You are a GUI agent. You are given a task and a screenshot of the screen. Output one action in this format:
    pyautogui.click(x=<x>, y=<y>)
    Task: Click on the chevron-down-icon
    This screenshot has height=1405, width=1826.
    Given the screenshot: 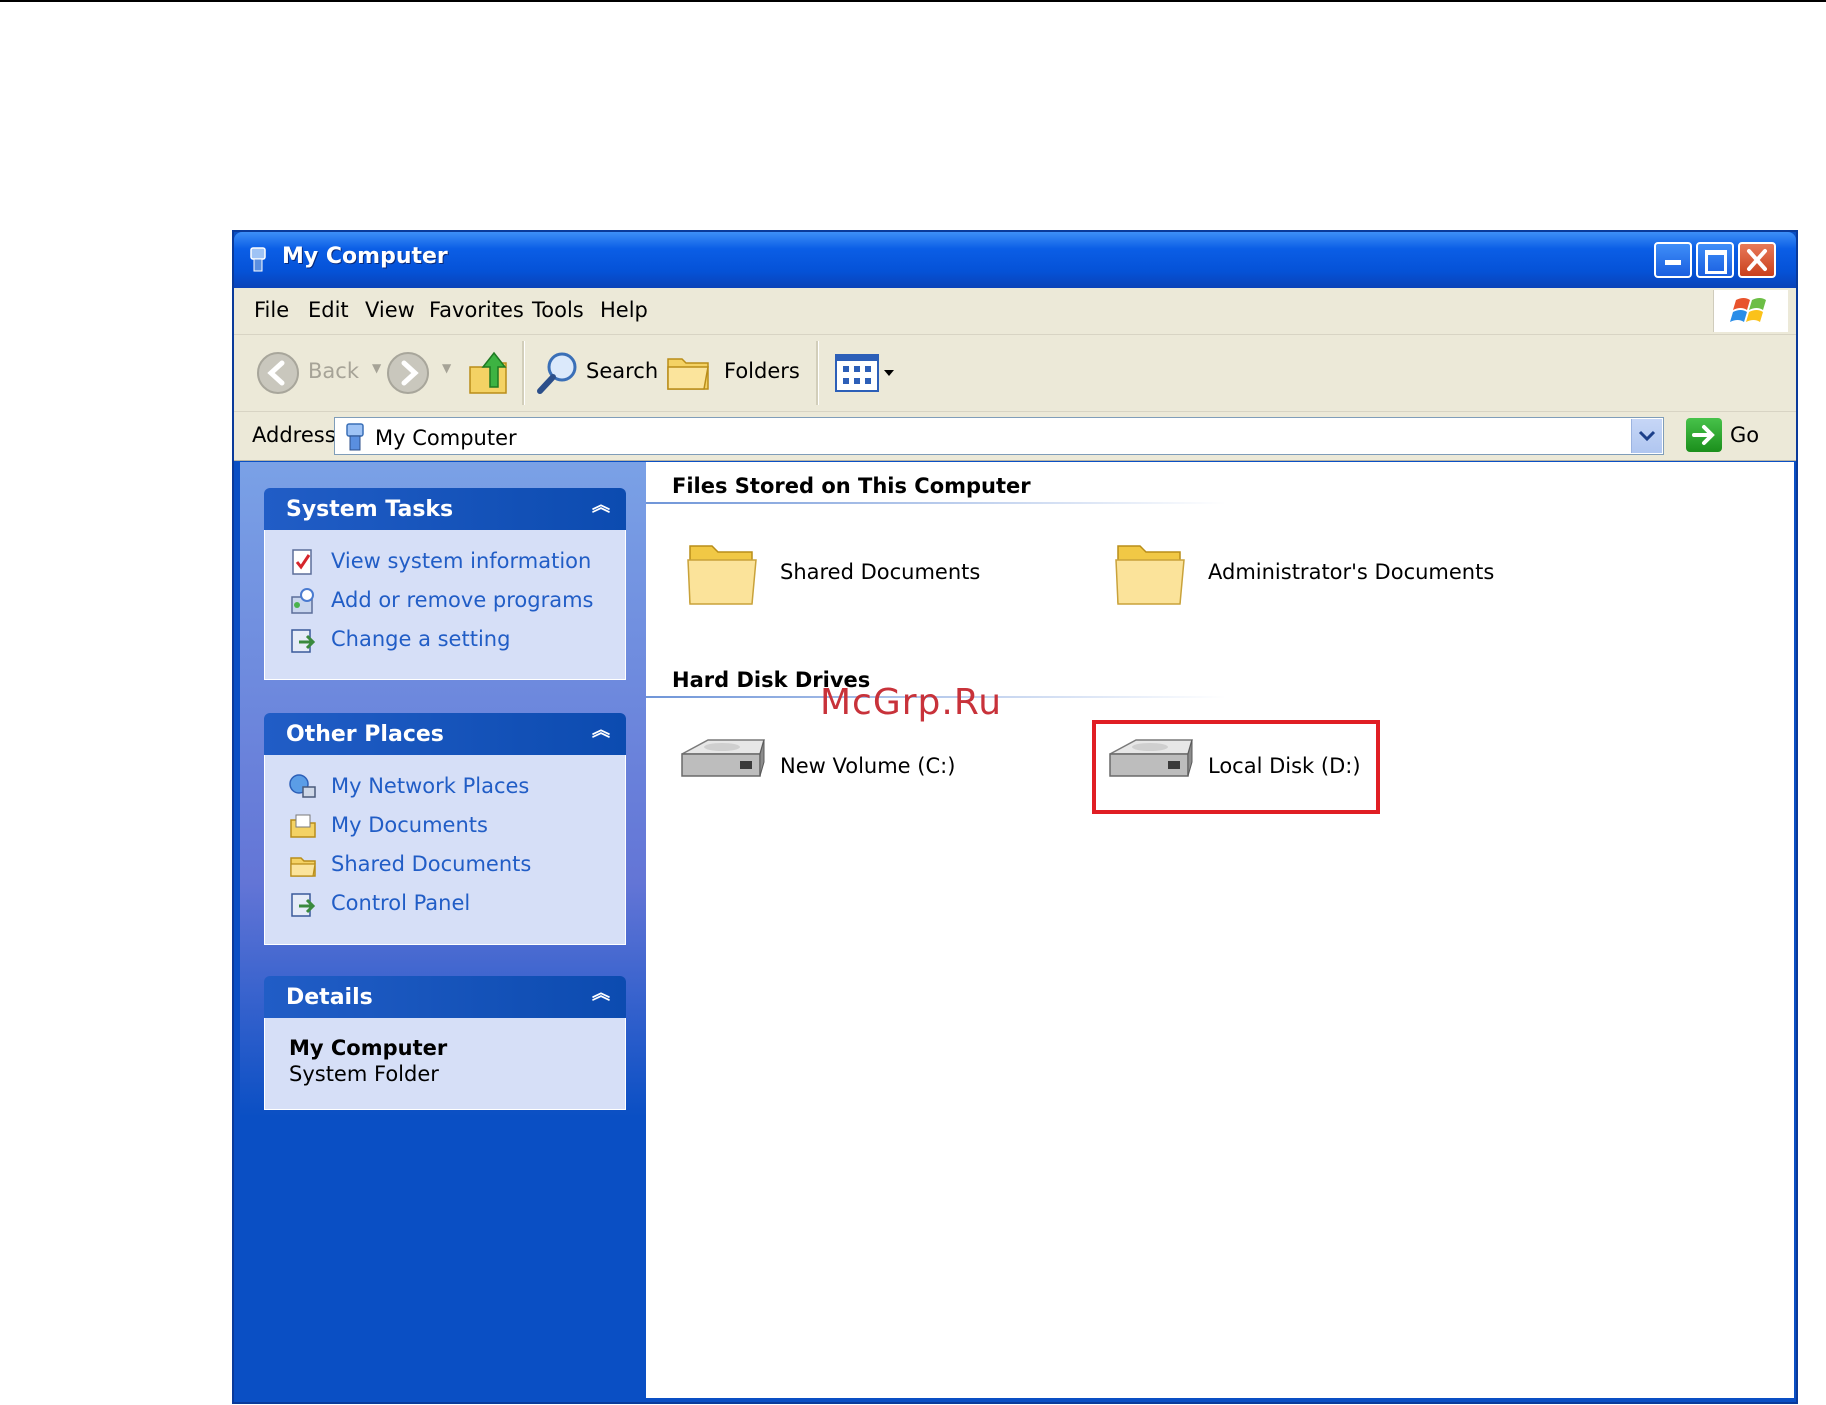 What is the action you would take?
    pyautogui.click(x=1647, y=436)
    